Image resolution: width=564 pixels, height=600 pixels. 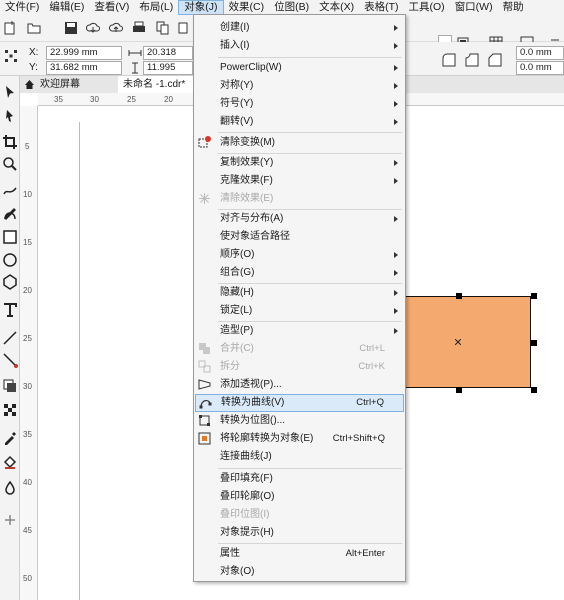 I want to click on combine-icon, so click(x=204, y=348).